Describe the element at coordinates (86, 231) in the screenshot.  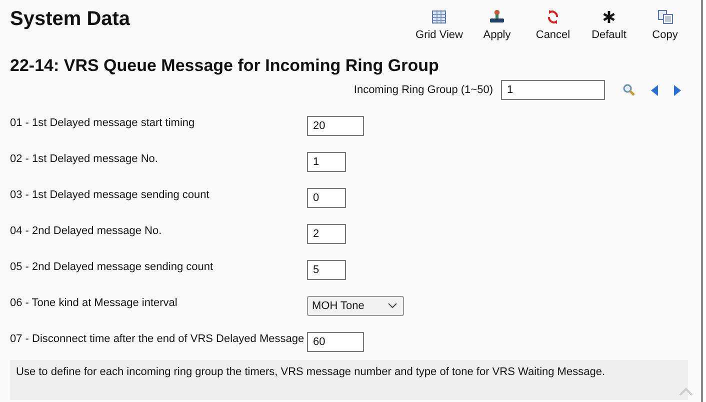
I see `field-label: 04 - 2nd Delayed message No.` at that location.